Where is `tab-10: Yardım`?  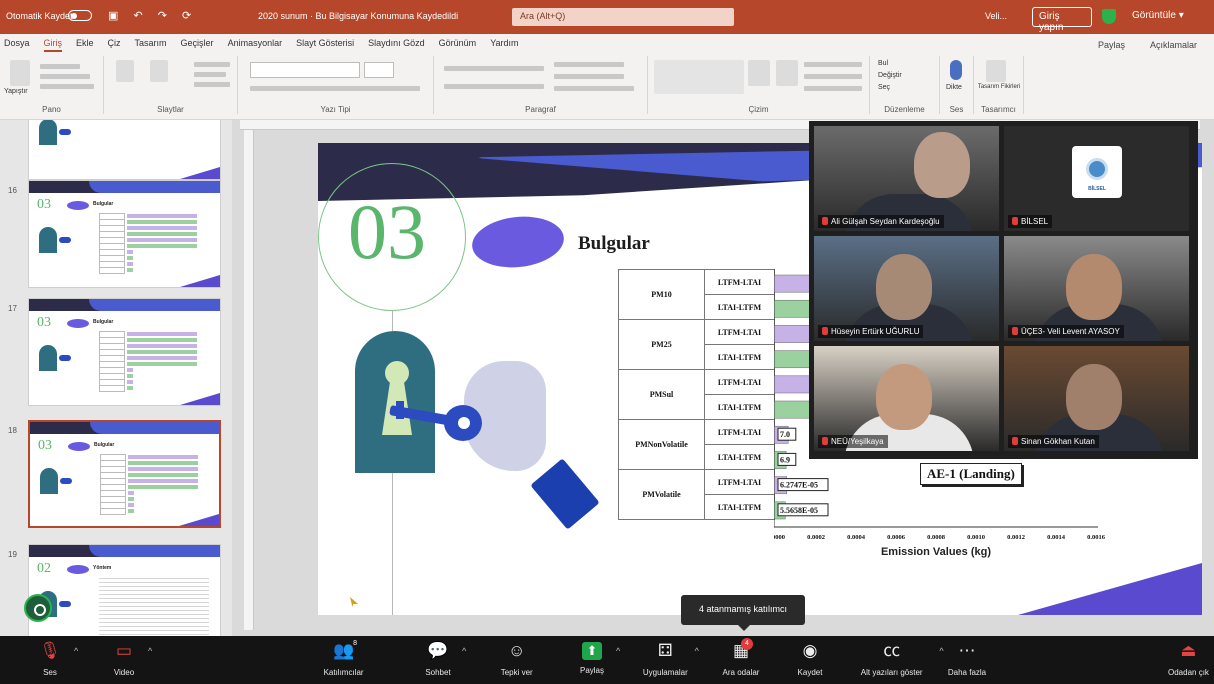
tab-10: Yardım is located at coordinates (504, 43).